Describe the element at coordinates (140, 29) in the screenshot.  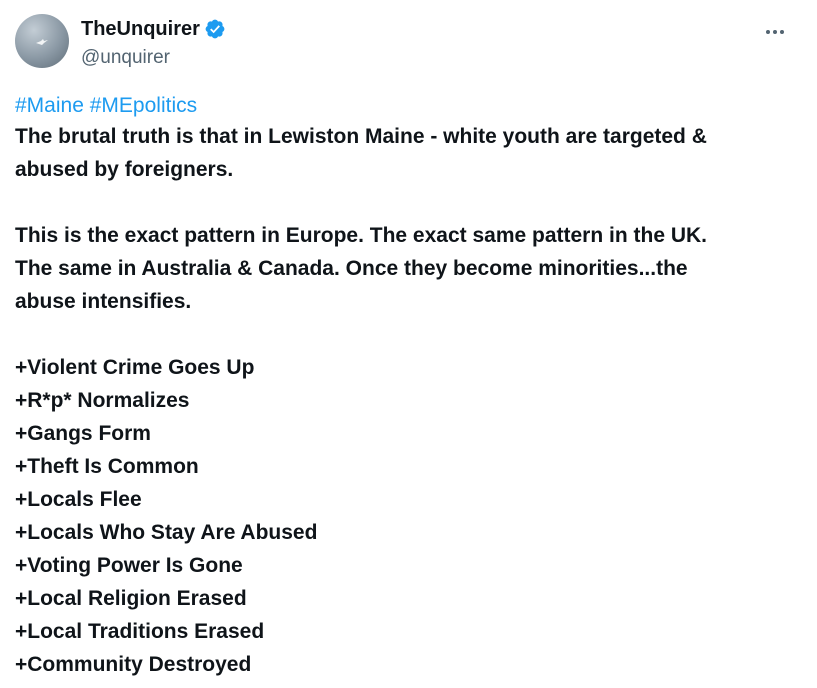
I see `display-name: TheUnquirer` at that location.